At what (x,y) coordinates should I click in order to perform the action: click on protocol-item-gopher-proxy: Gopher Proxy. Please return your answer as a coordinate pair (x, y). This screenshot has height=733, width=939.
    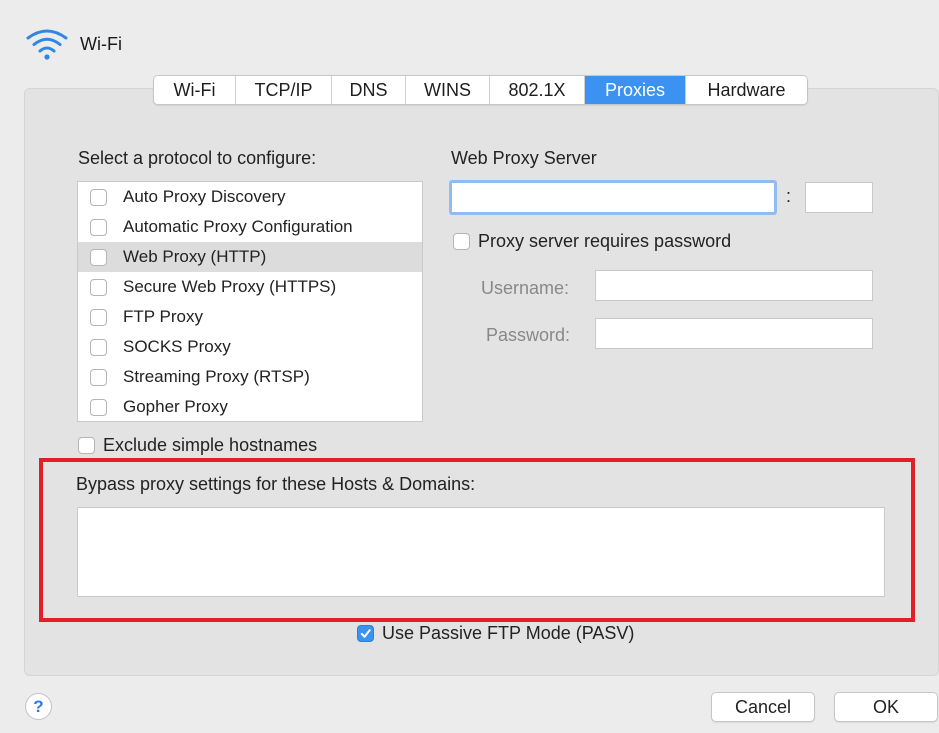
    Looking at the image, I should click on (250, 407).